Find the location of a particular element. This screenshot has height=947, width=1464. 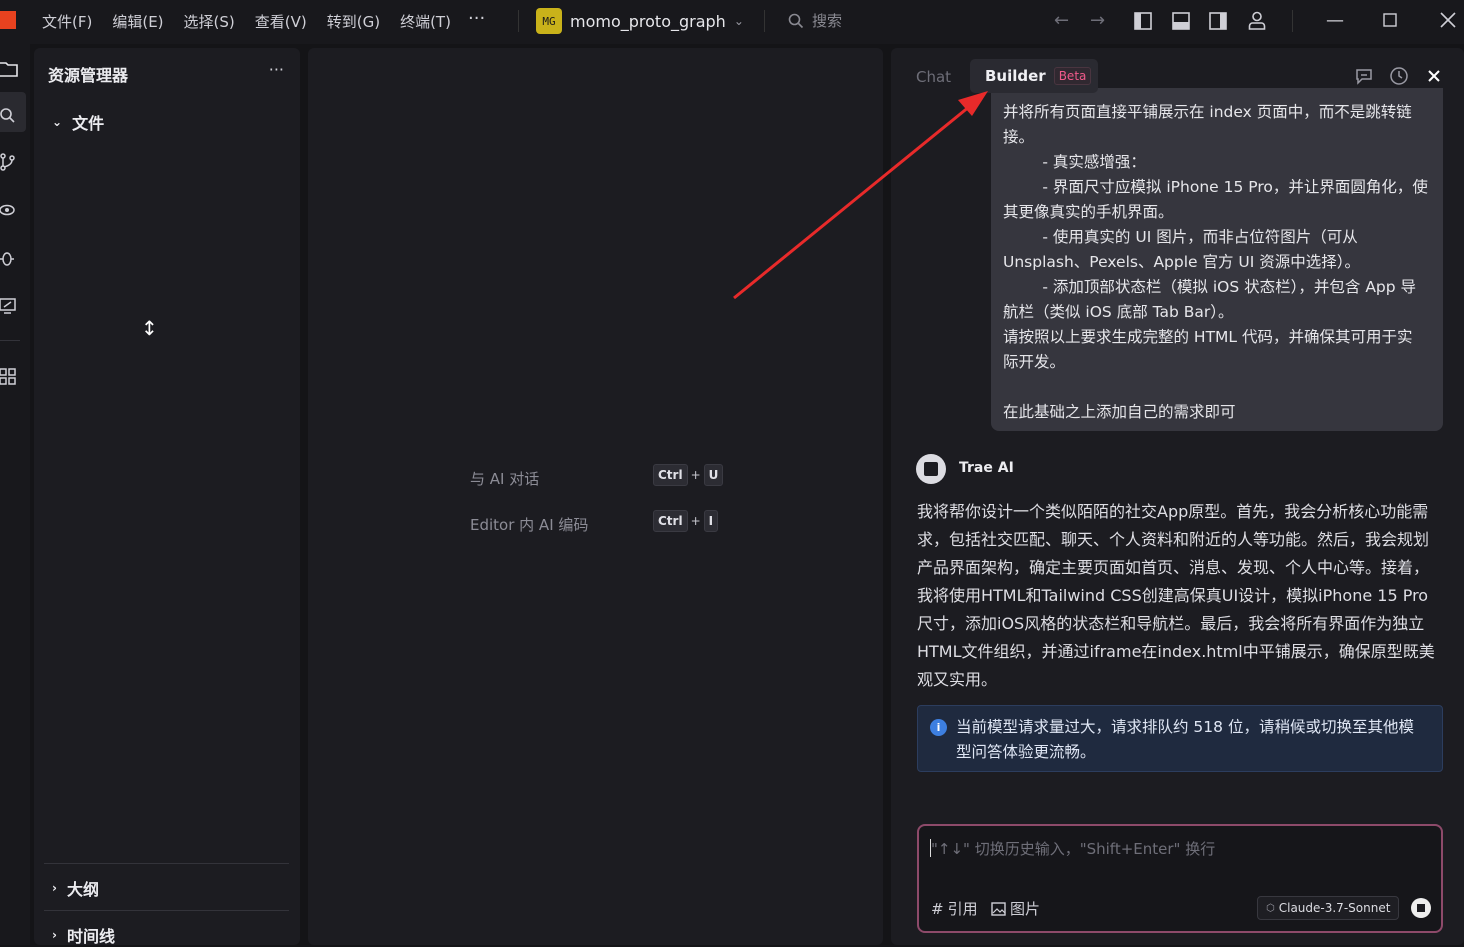

notice-line: 当前模型请求量过大，请求排队约 518 位，请稍候或切换至其他模 is located at coordinates (1185, 727).